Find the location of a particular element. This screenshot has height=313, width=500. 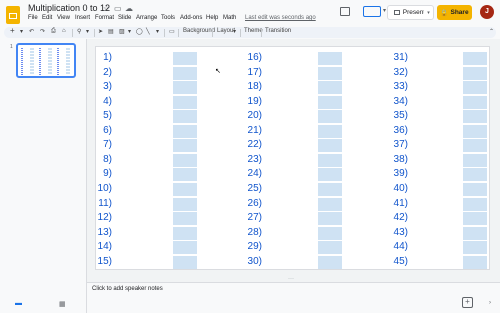

menu-view: View is located at coordinates (63, 18).